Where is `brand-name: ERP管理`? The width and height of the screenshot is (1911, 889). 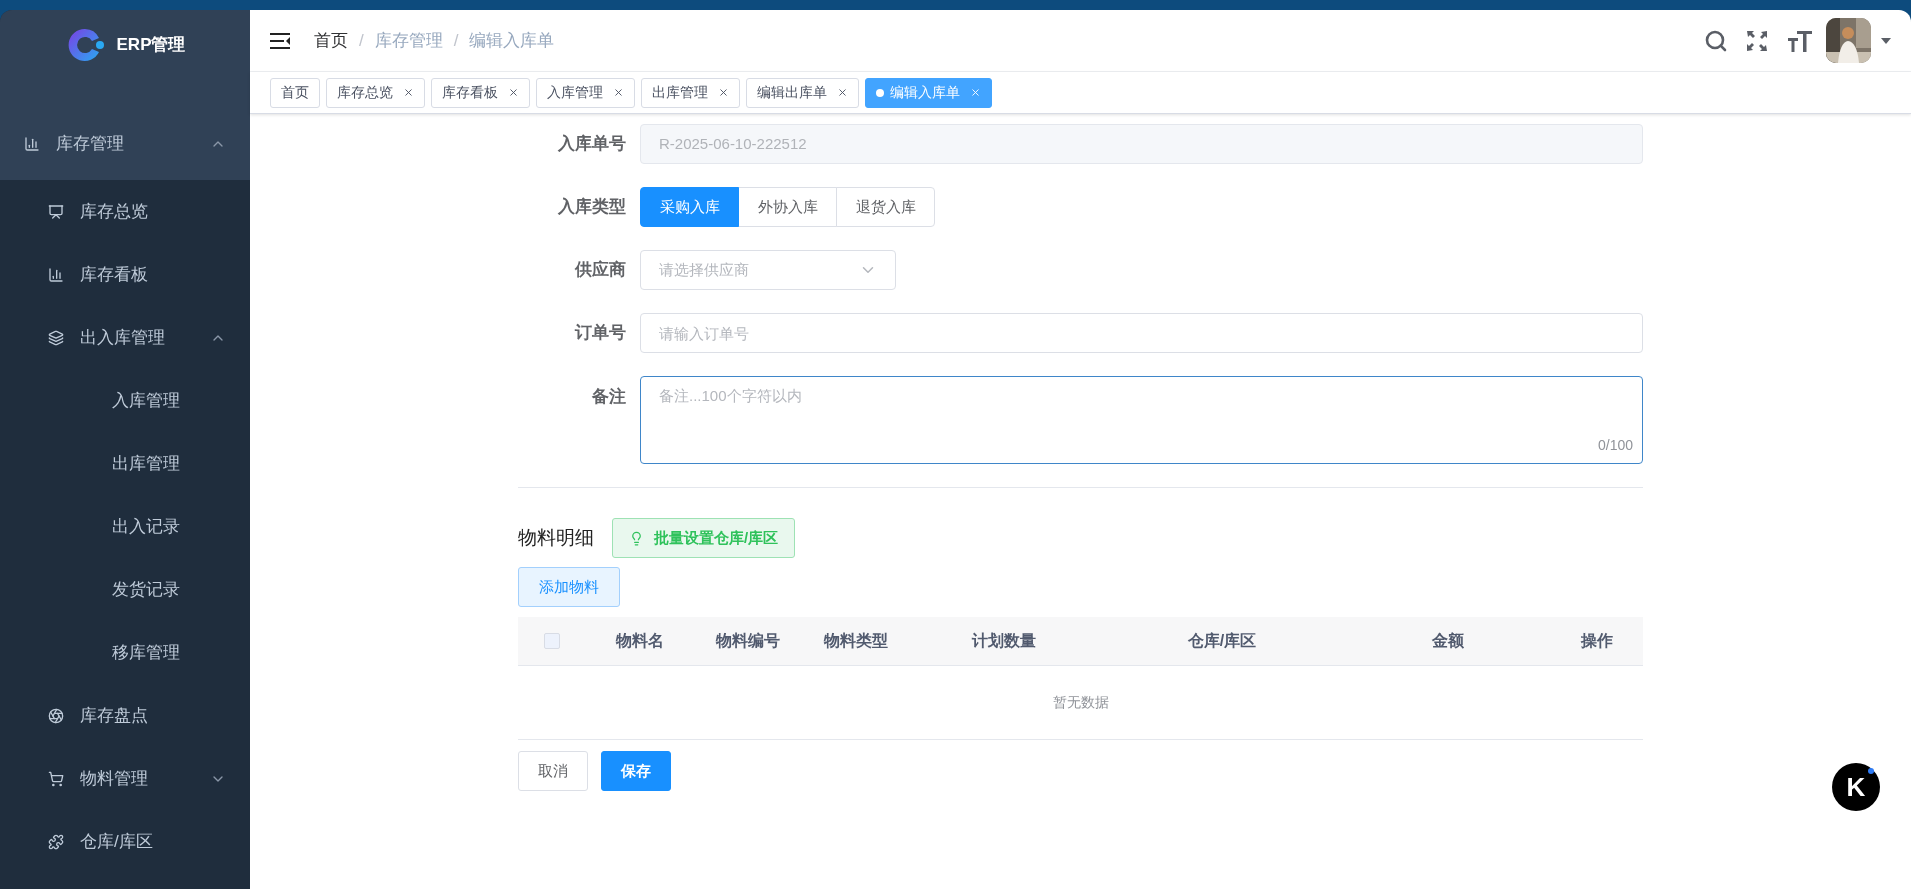
brand-name: ERP管理 is located at coordinates (151, 45).